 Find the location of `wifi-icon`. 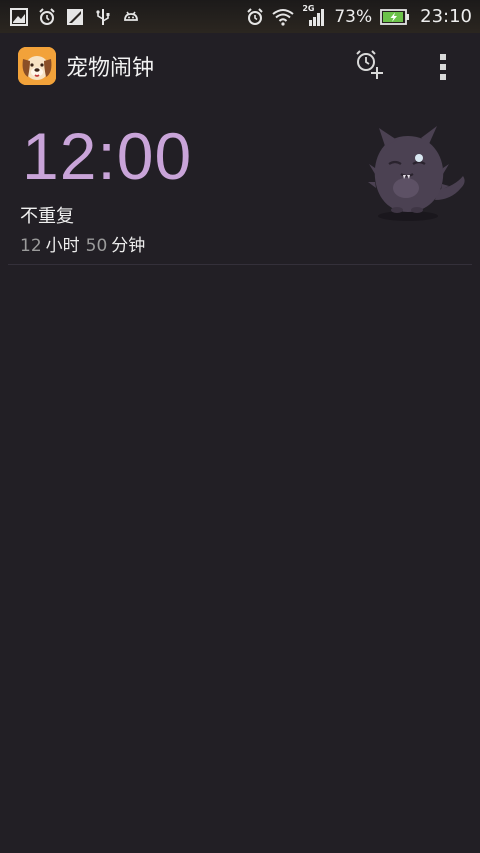

wifi-icon is located at coordinates (283, 17).